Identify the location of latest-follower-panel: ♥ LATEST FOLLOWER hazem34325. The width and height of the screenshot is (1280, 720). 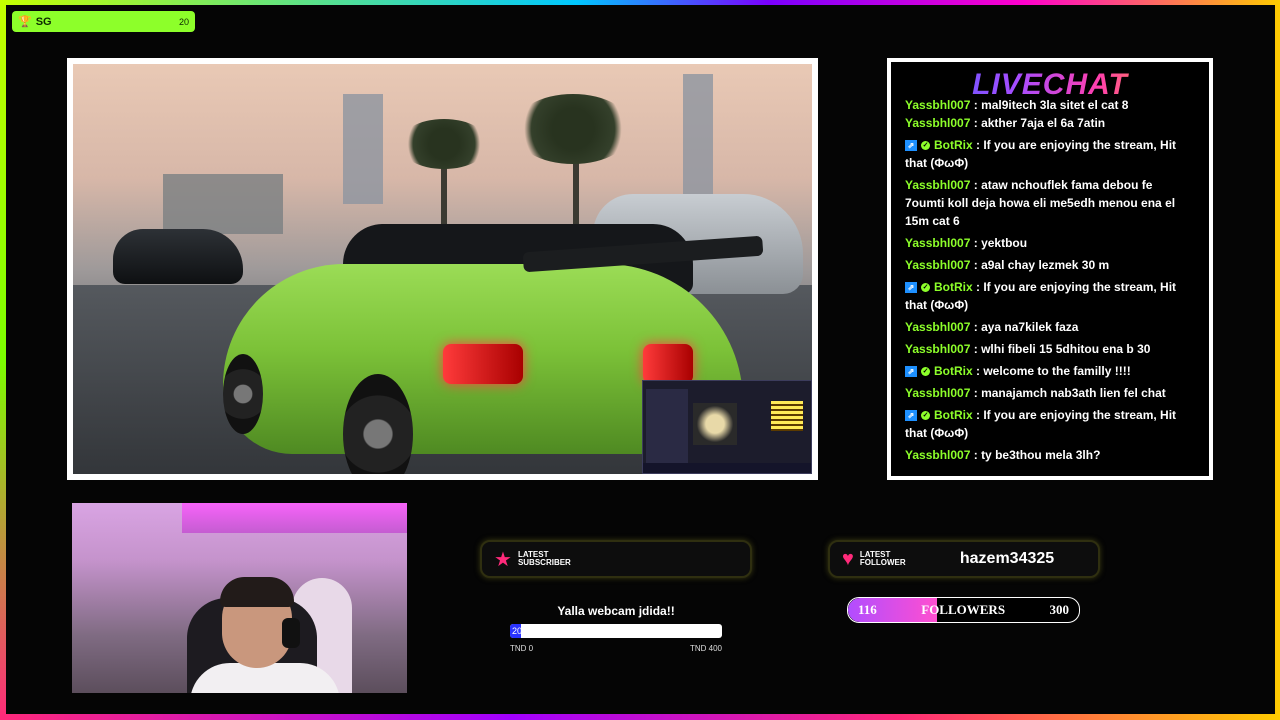
(964, 559).